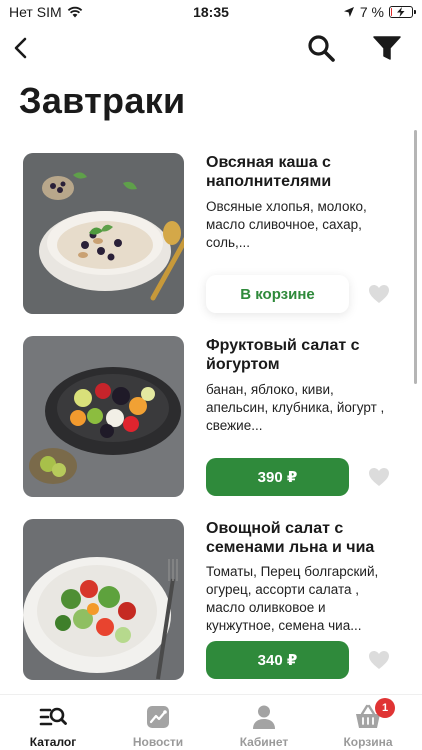  Describe the element at coordinates (277, 477) in the screenshot. I see `add-to-cart-price-button: 390 ₽` at that location.